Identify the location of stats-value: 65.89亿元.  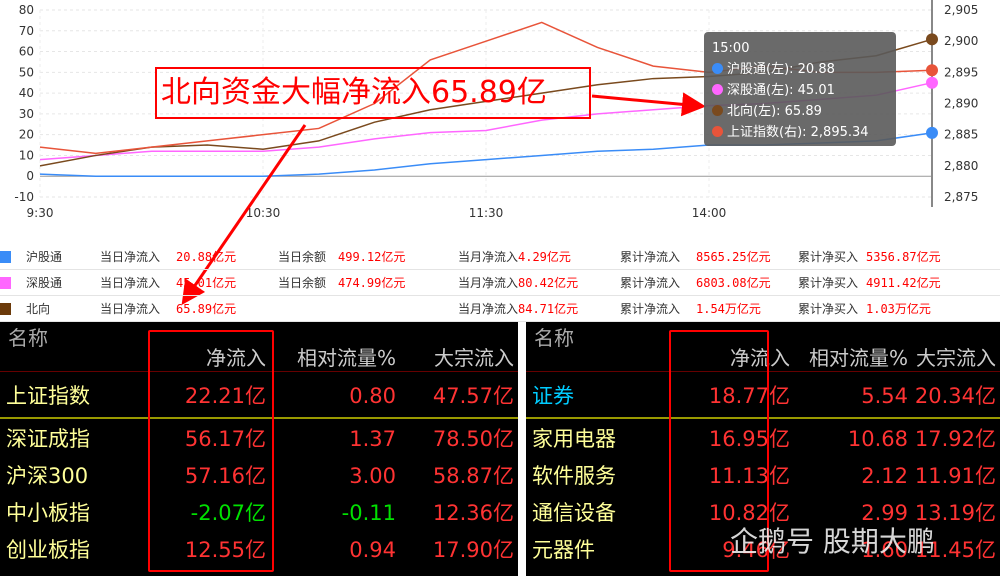
(206, 309).